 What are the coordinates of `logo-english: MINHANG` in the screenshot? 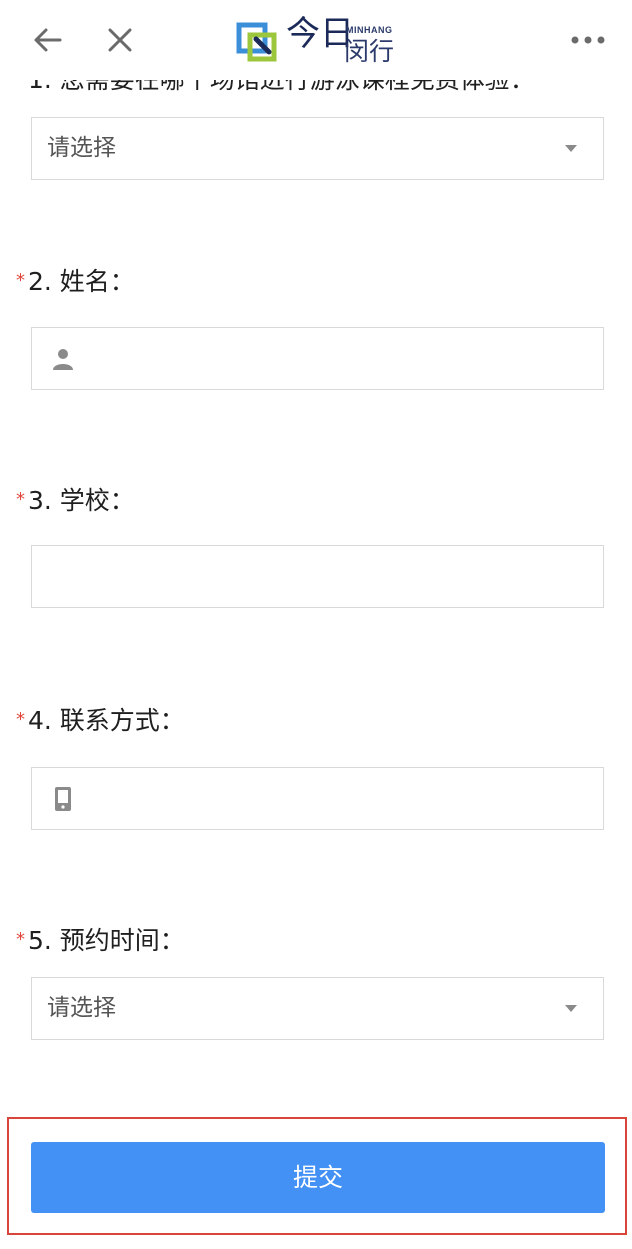 It's located at (369, 30).